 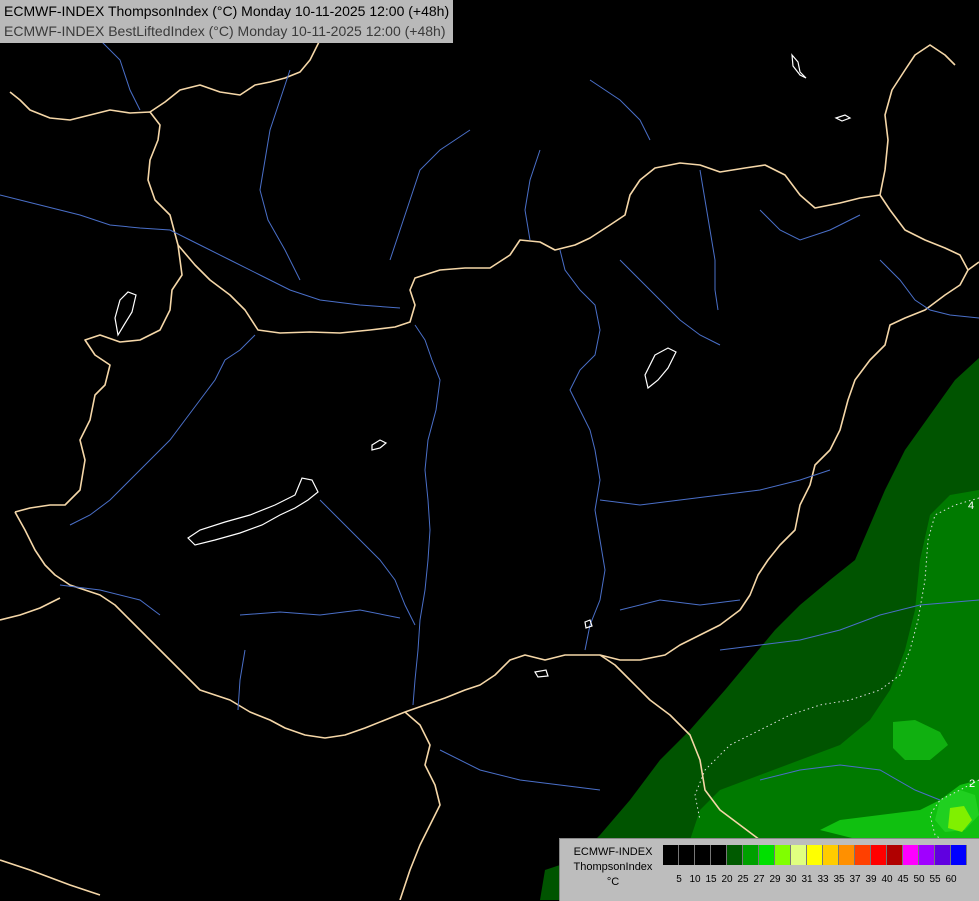 I want to click on legend-ticks: 5 10 15 20 25 27 29 30 31 33 35 37 39 40 45 50 55 60, so click(x=811, y=879).